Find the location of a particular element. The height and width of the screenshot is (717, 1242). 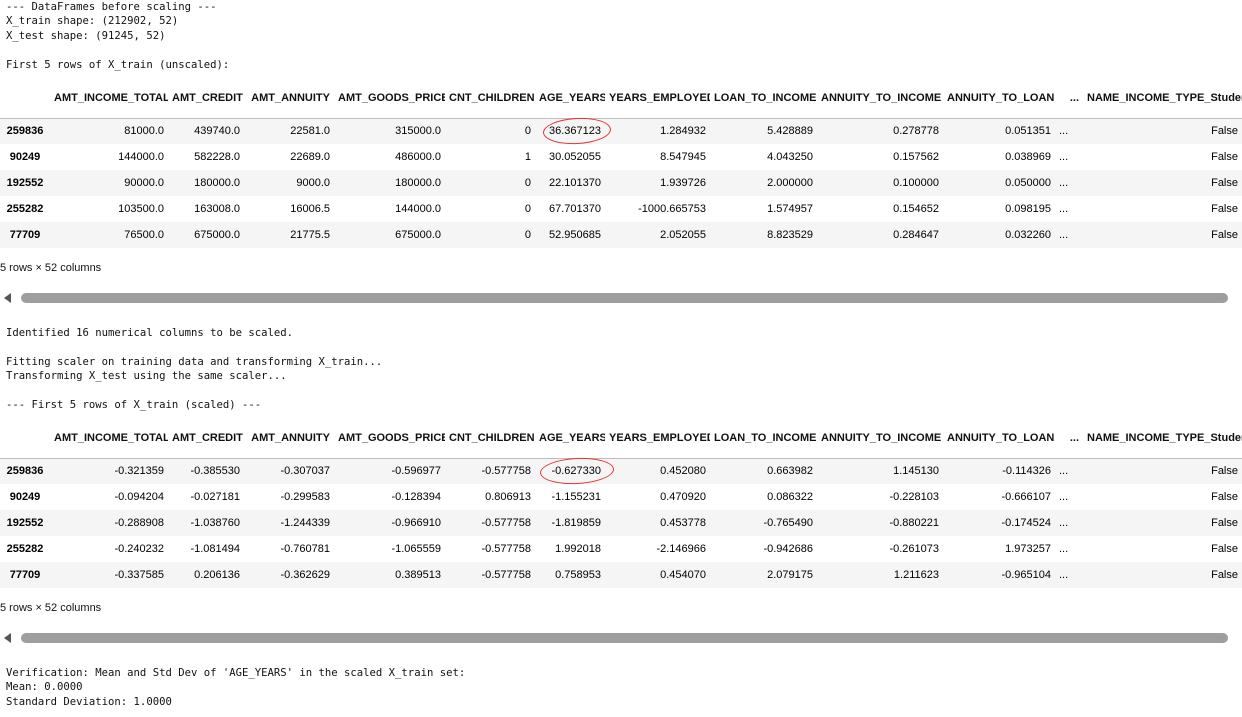

table-cell: 180000.0 is located at coordinates (217, 183).